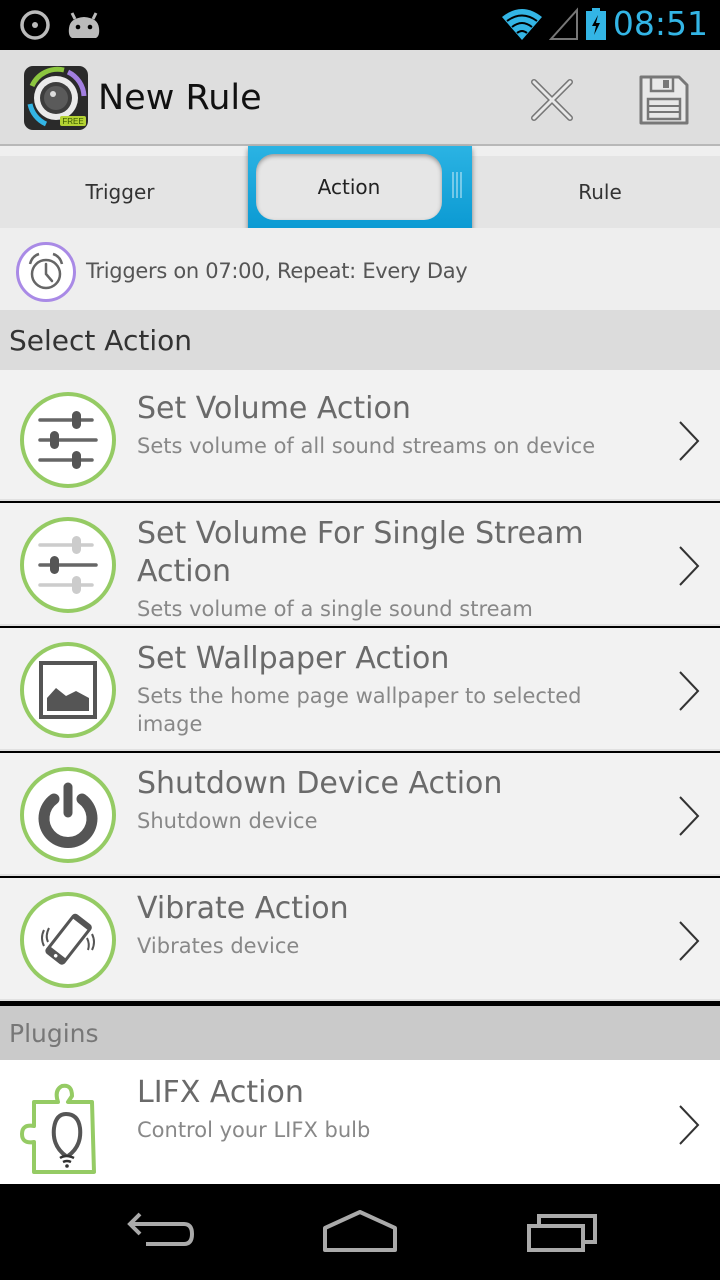 This screenshot has height=1280, width=720. I want to click on item-subtitle: Vibrates device, so click(218, 946).